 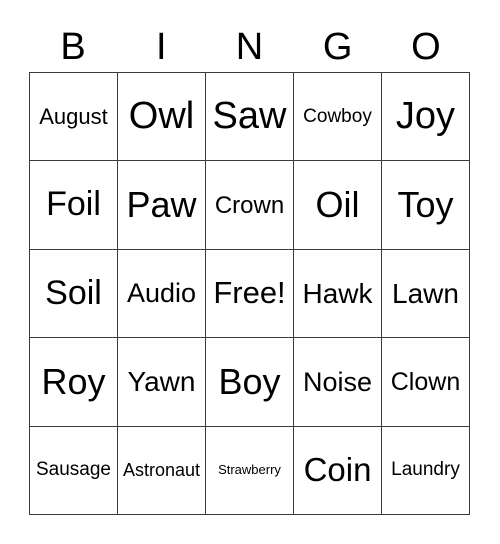 I want to click on bingo-cell-label: Saw, so click(x=249, y=115).